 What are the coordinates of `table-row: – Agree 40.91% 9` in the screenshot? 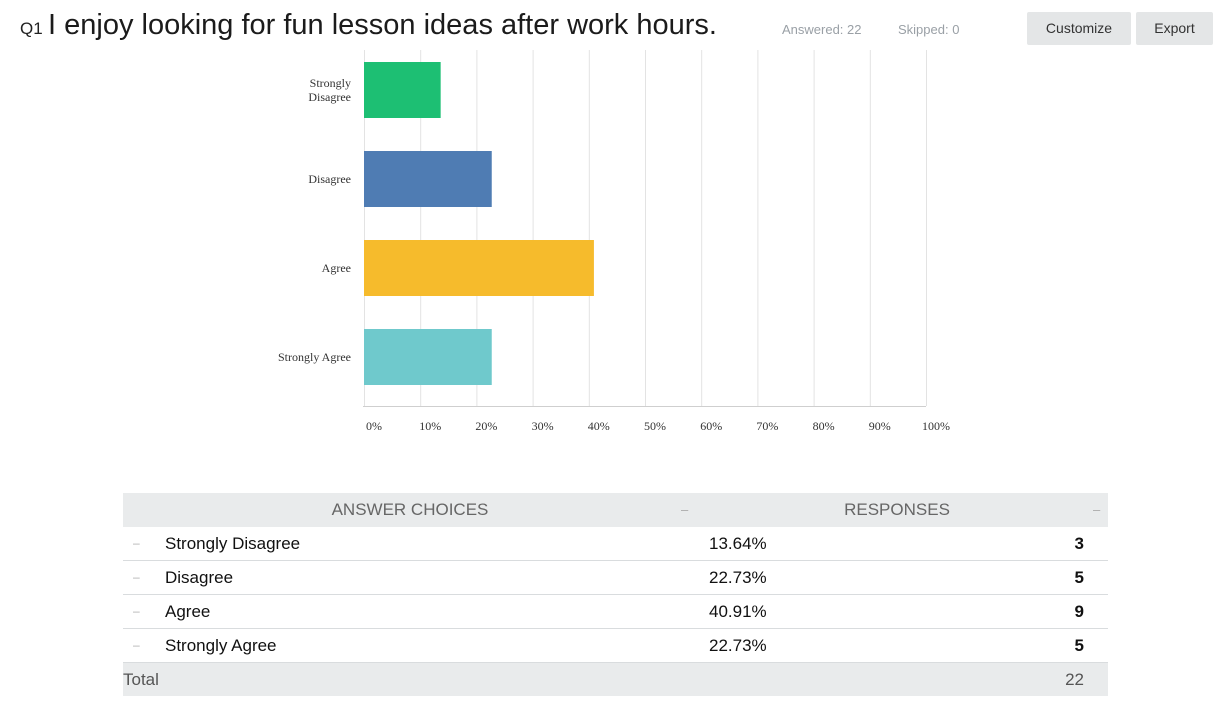 It's located at (615, 612).